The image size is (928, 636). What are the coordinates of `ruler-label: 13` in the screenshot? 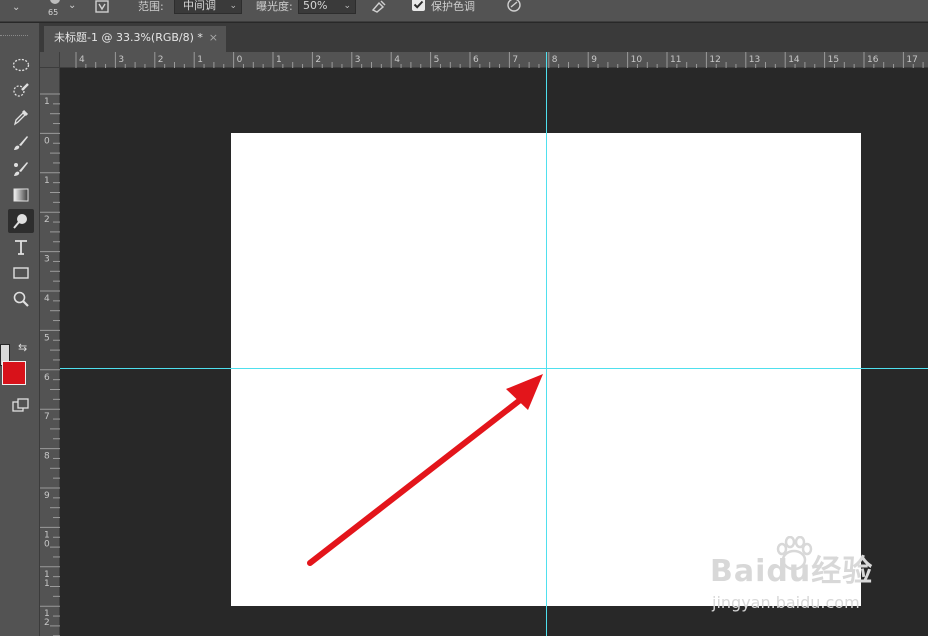 It's located at (754, 60).